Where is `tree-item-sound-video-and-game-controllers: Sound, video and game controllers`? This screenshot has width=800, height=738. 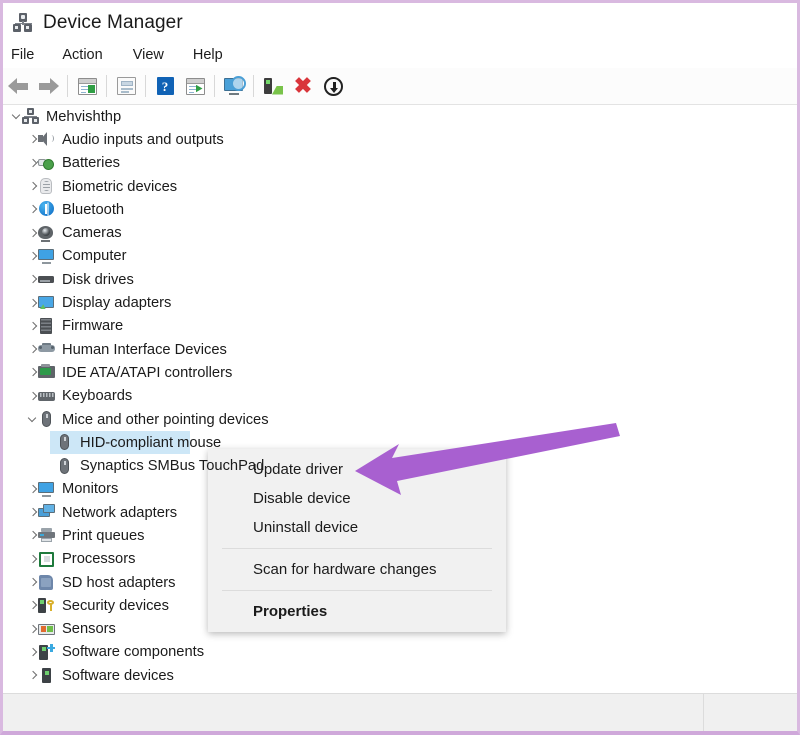 tree-item-sound-video-and-game-controllers: Sound, video and game controllers is located at coordinates (400, 689).